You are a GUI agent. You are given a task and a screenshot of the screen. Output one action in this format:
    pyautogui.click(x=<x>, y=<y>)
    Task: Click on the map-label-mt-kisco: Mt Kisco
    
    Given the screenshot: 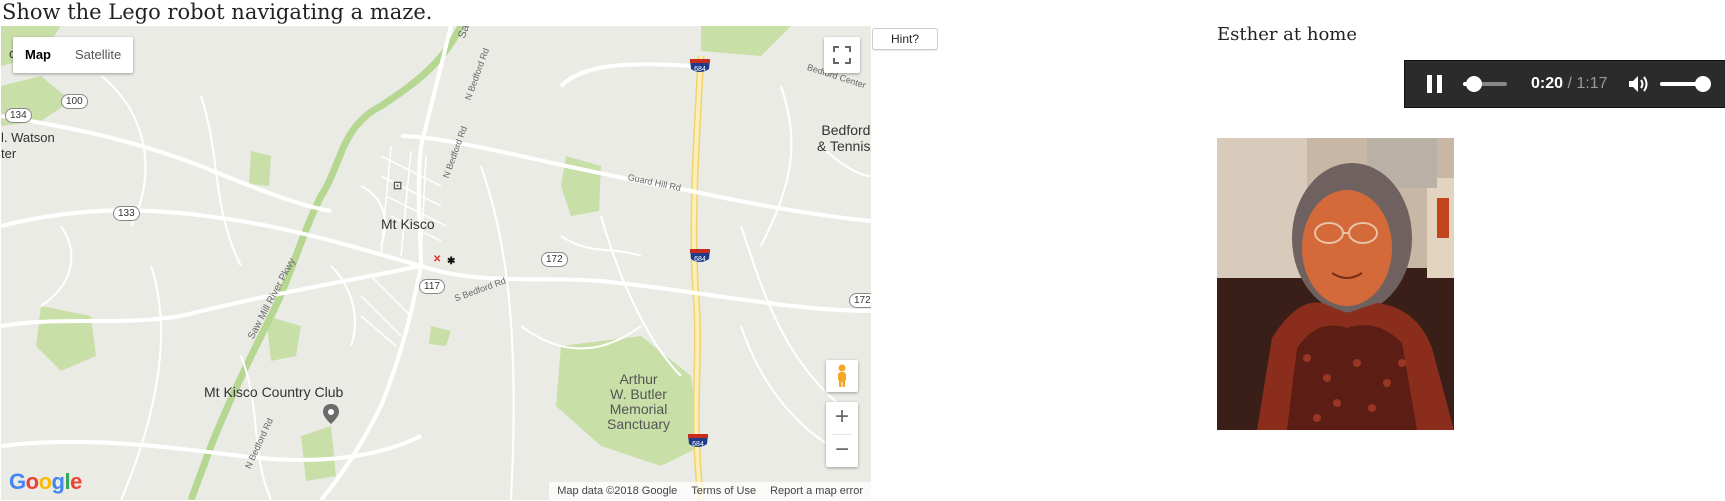 What is the action you would take?
    pyautogui.click(x=408, y=224)
    